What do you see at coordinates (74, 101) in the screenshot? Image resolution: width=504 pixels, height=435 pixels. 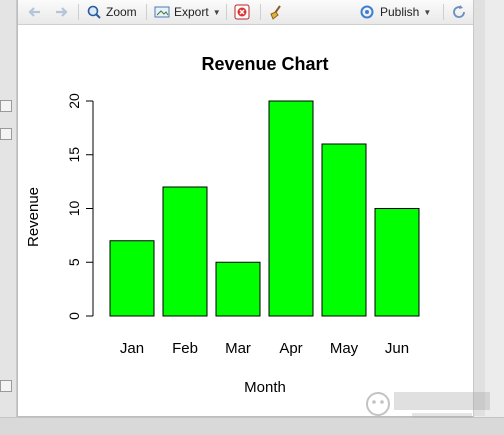 I see `y-tick-label: 20` at bounding box center [74, 101].